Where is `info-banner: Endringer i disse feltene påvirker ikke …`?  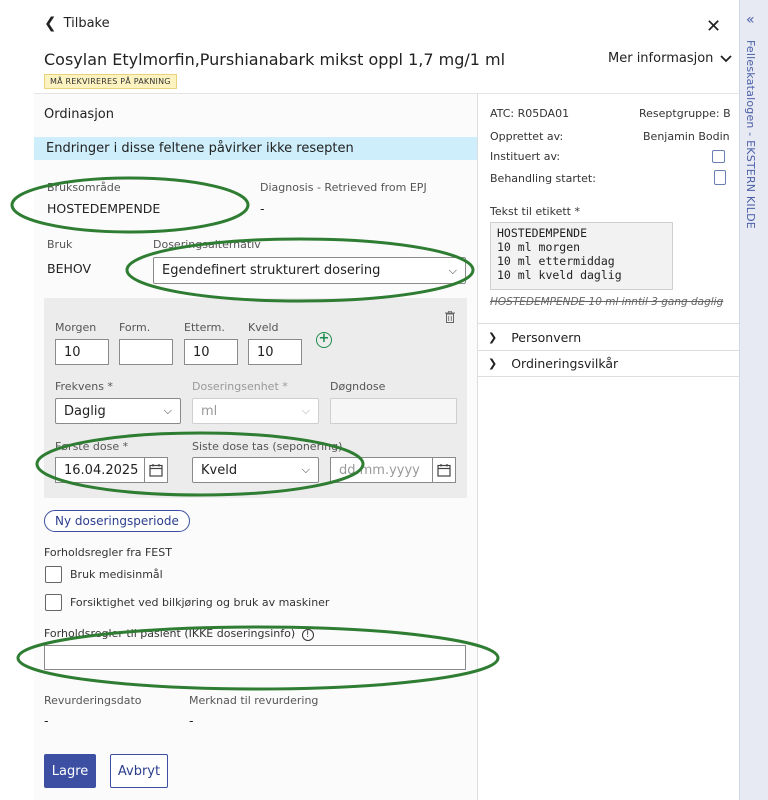
info-banner: Endringer i disse feltene påvirker ikke … is located at coordinates (255, 148).